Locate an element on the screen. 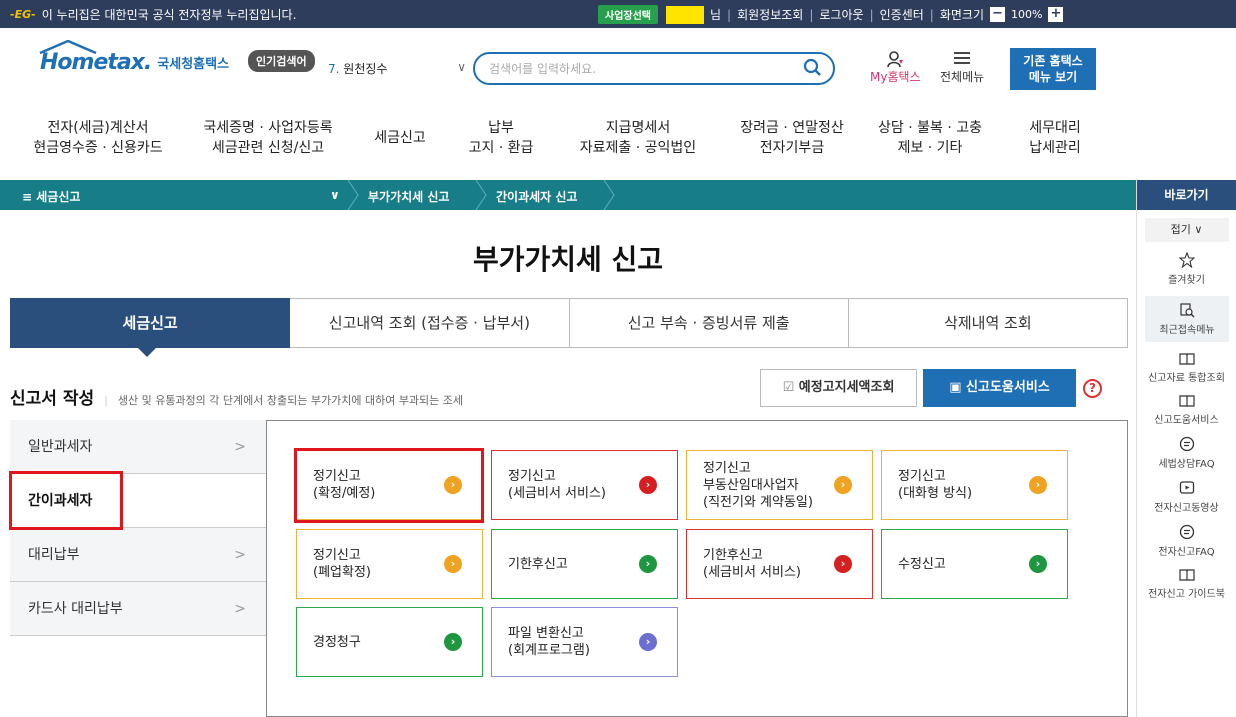 The image size is (1236, 717). card-late-report: 기한후신고 › is located at coordinates (584, 564).